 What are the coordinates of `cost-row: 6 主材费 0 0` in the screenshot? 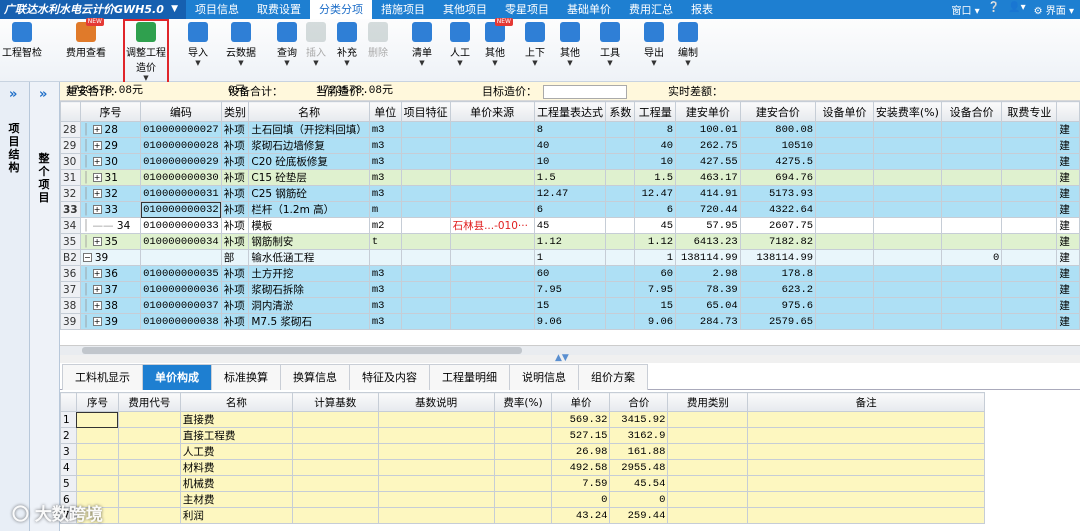 It's located at (522, 499).